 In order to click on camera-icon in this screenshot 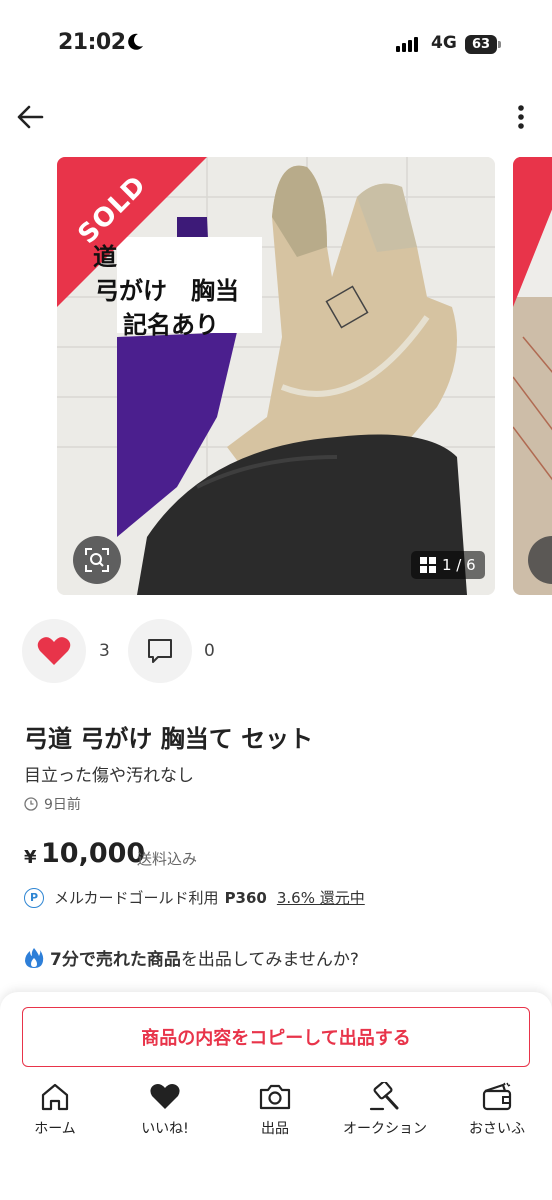, I will do `click(275, 1097)`.